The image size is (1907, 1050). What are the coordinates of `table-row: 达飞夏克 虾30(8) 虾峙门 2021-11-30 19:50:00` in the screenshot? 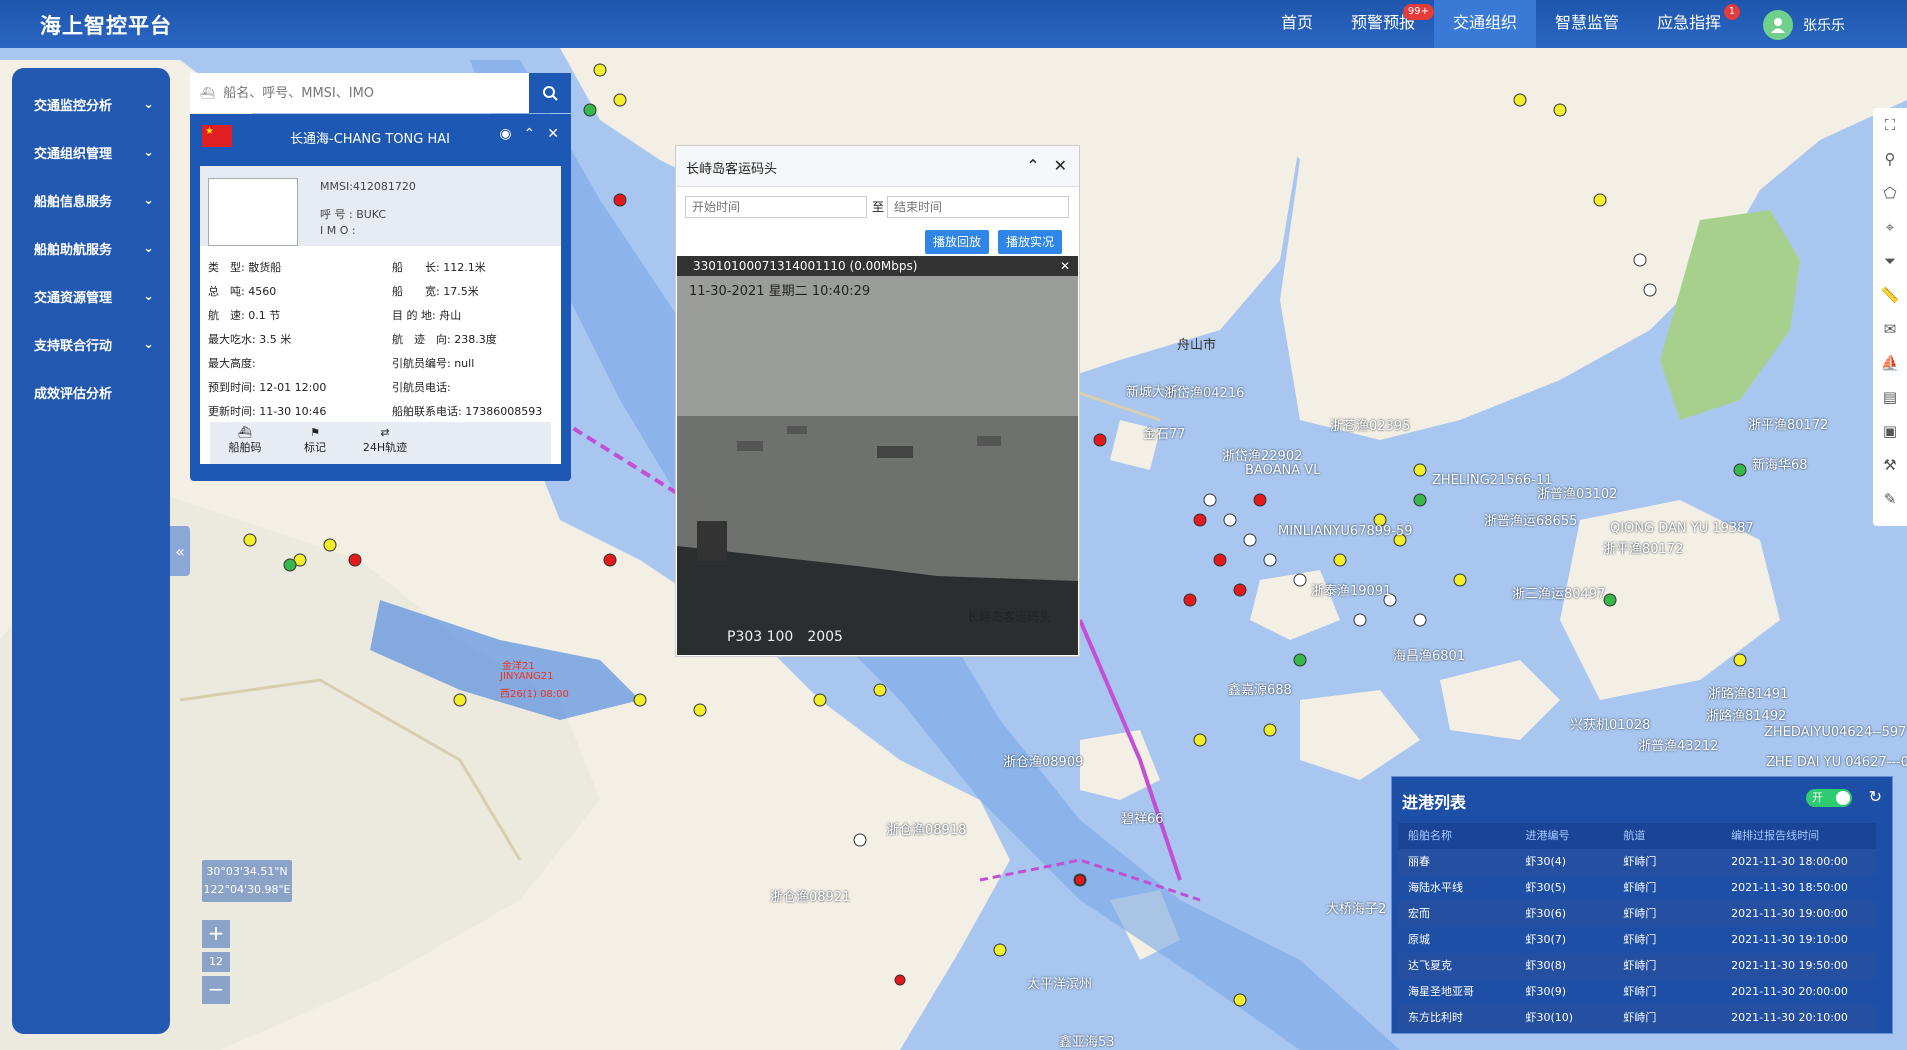 It's located at (1637, 966).